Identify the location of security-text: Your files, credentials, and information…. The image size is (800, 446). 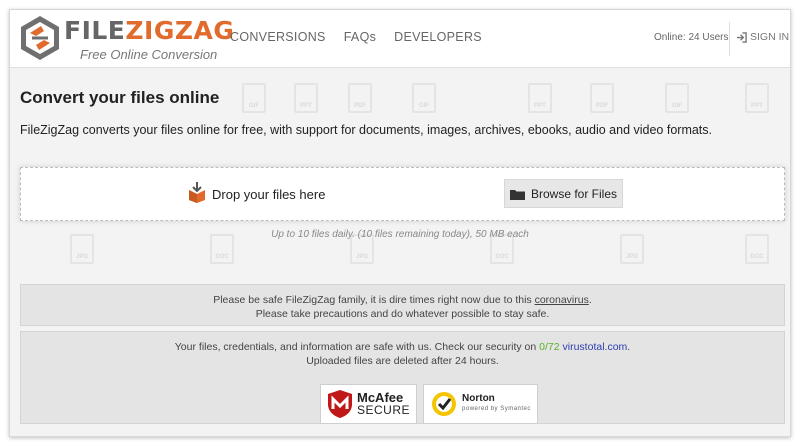
(357, 347).